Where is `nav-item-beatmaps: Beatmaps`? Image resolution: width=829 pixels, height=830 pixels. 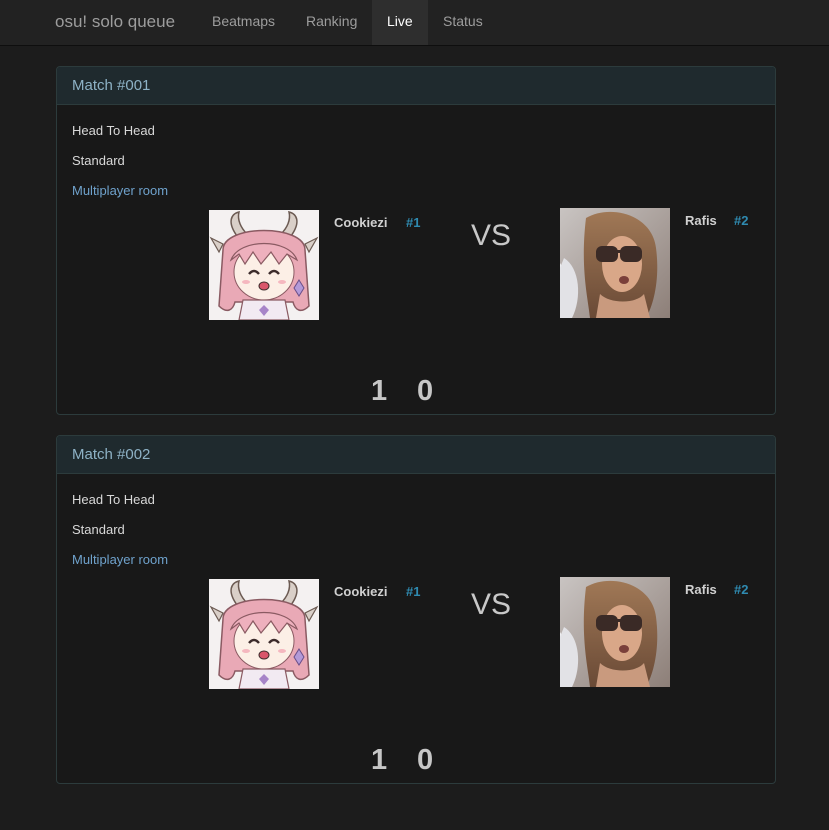 nav-item-beatmaps: Beatmaps is located at coordinates (243, 22).